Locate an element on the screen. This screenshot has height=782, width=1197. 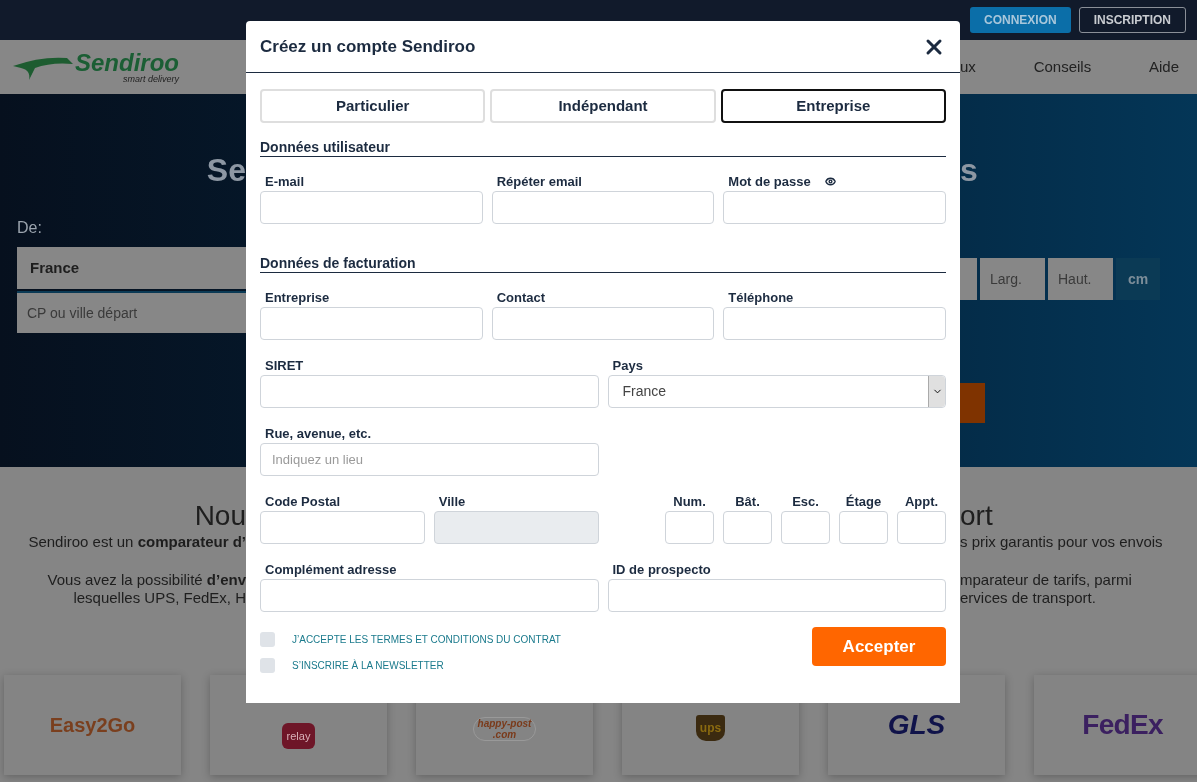
field-label: Pays is located at coordinates (627, 365).